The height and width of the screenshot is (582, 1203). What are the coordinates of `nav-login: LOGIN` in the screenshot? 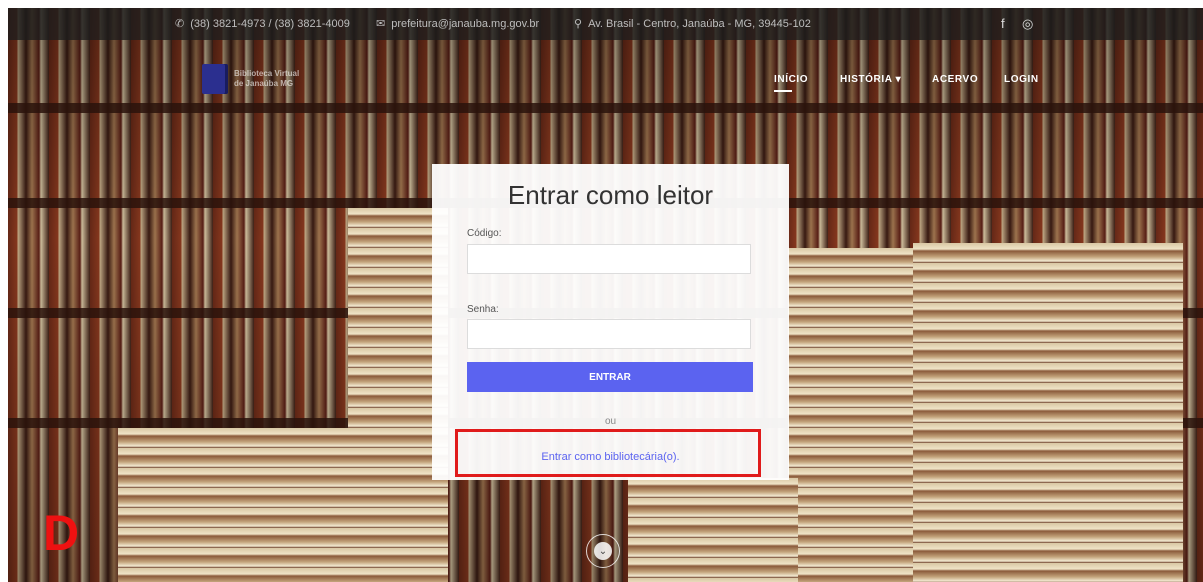 It's located at (1021, 79).